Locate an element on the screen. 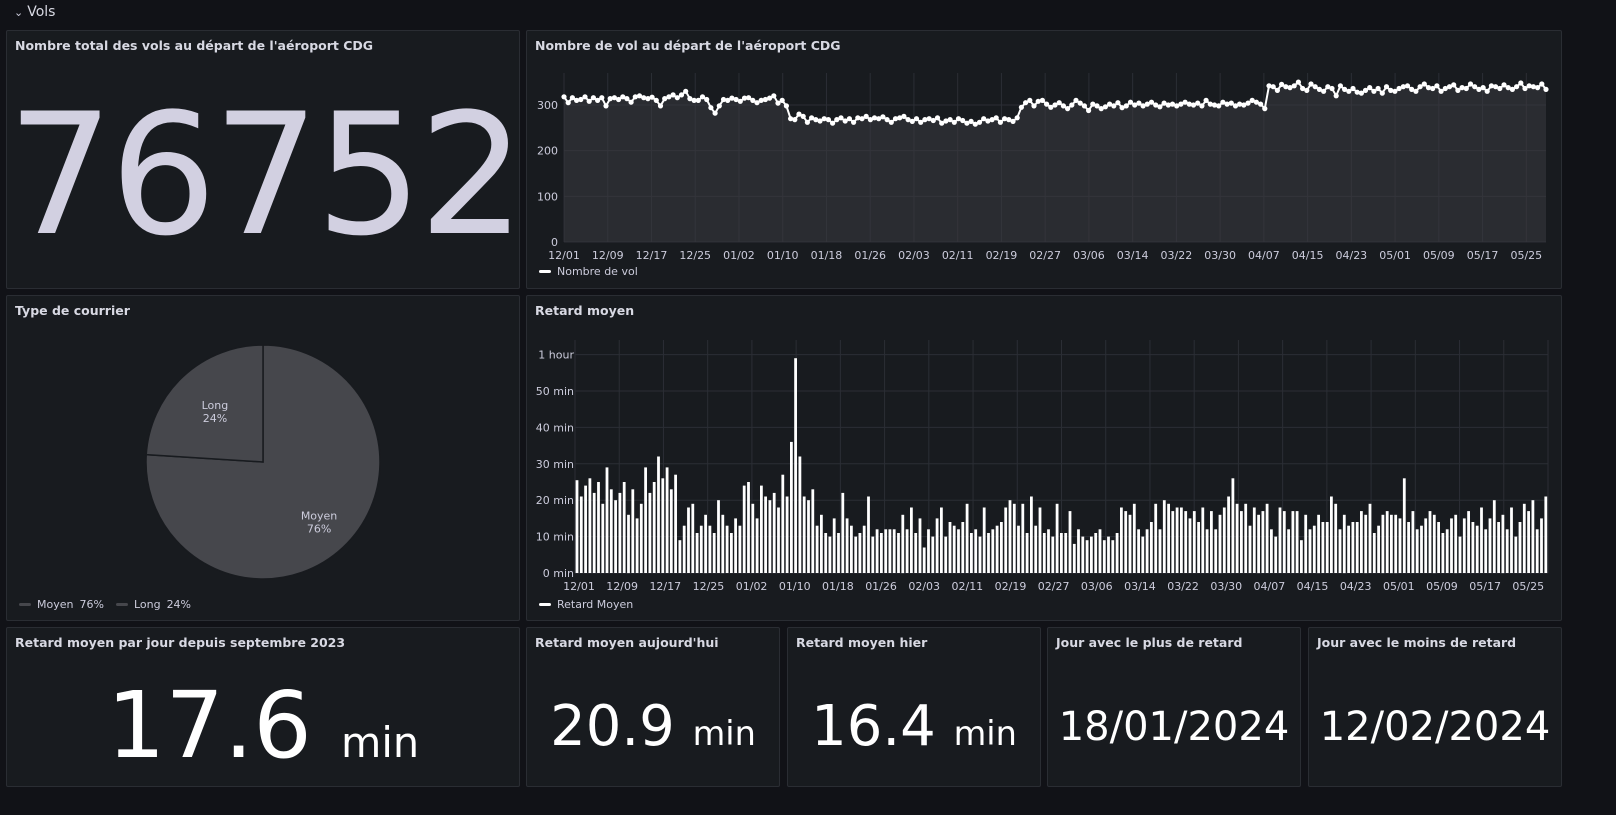 The width and height of the screenshot is (1616, 815). panel-title: Retard moyen aujourd'hui is located at coordinates (627, 642).